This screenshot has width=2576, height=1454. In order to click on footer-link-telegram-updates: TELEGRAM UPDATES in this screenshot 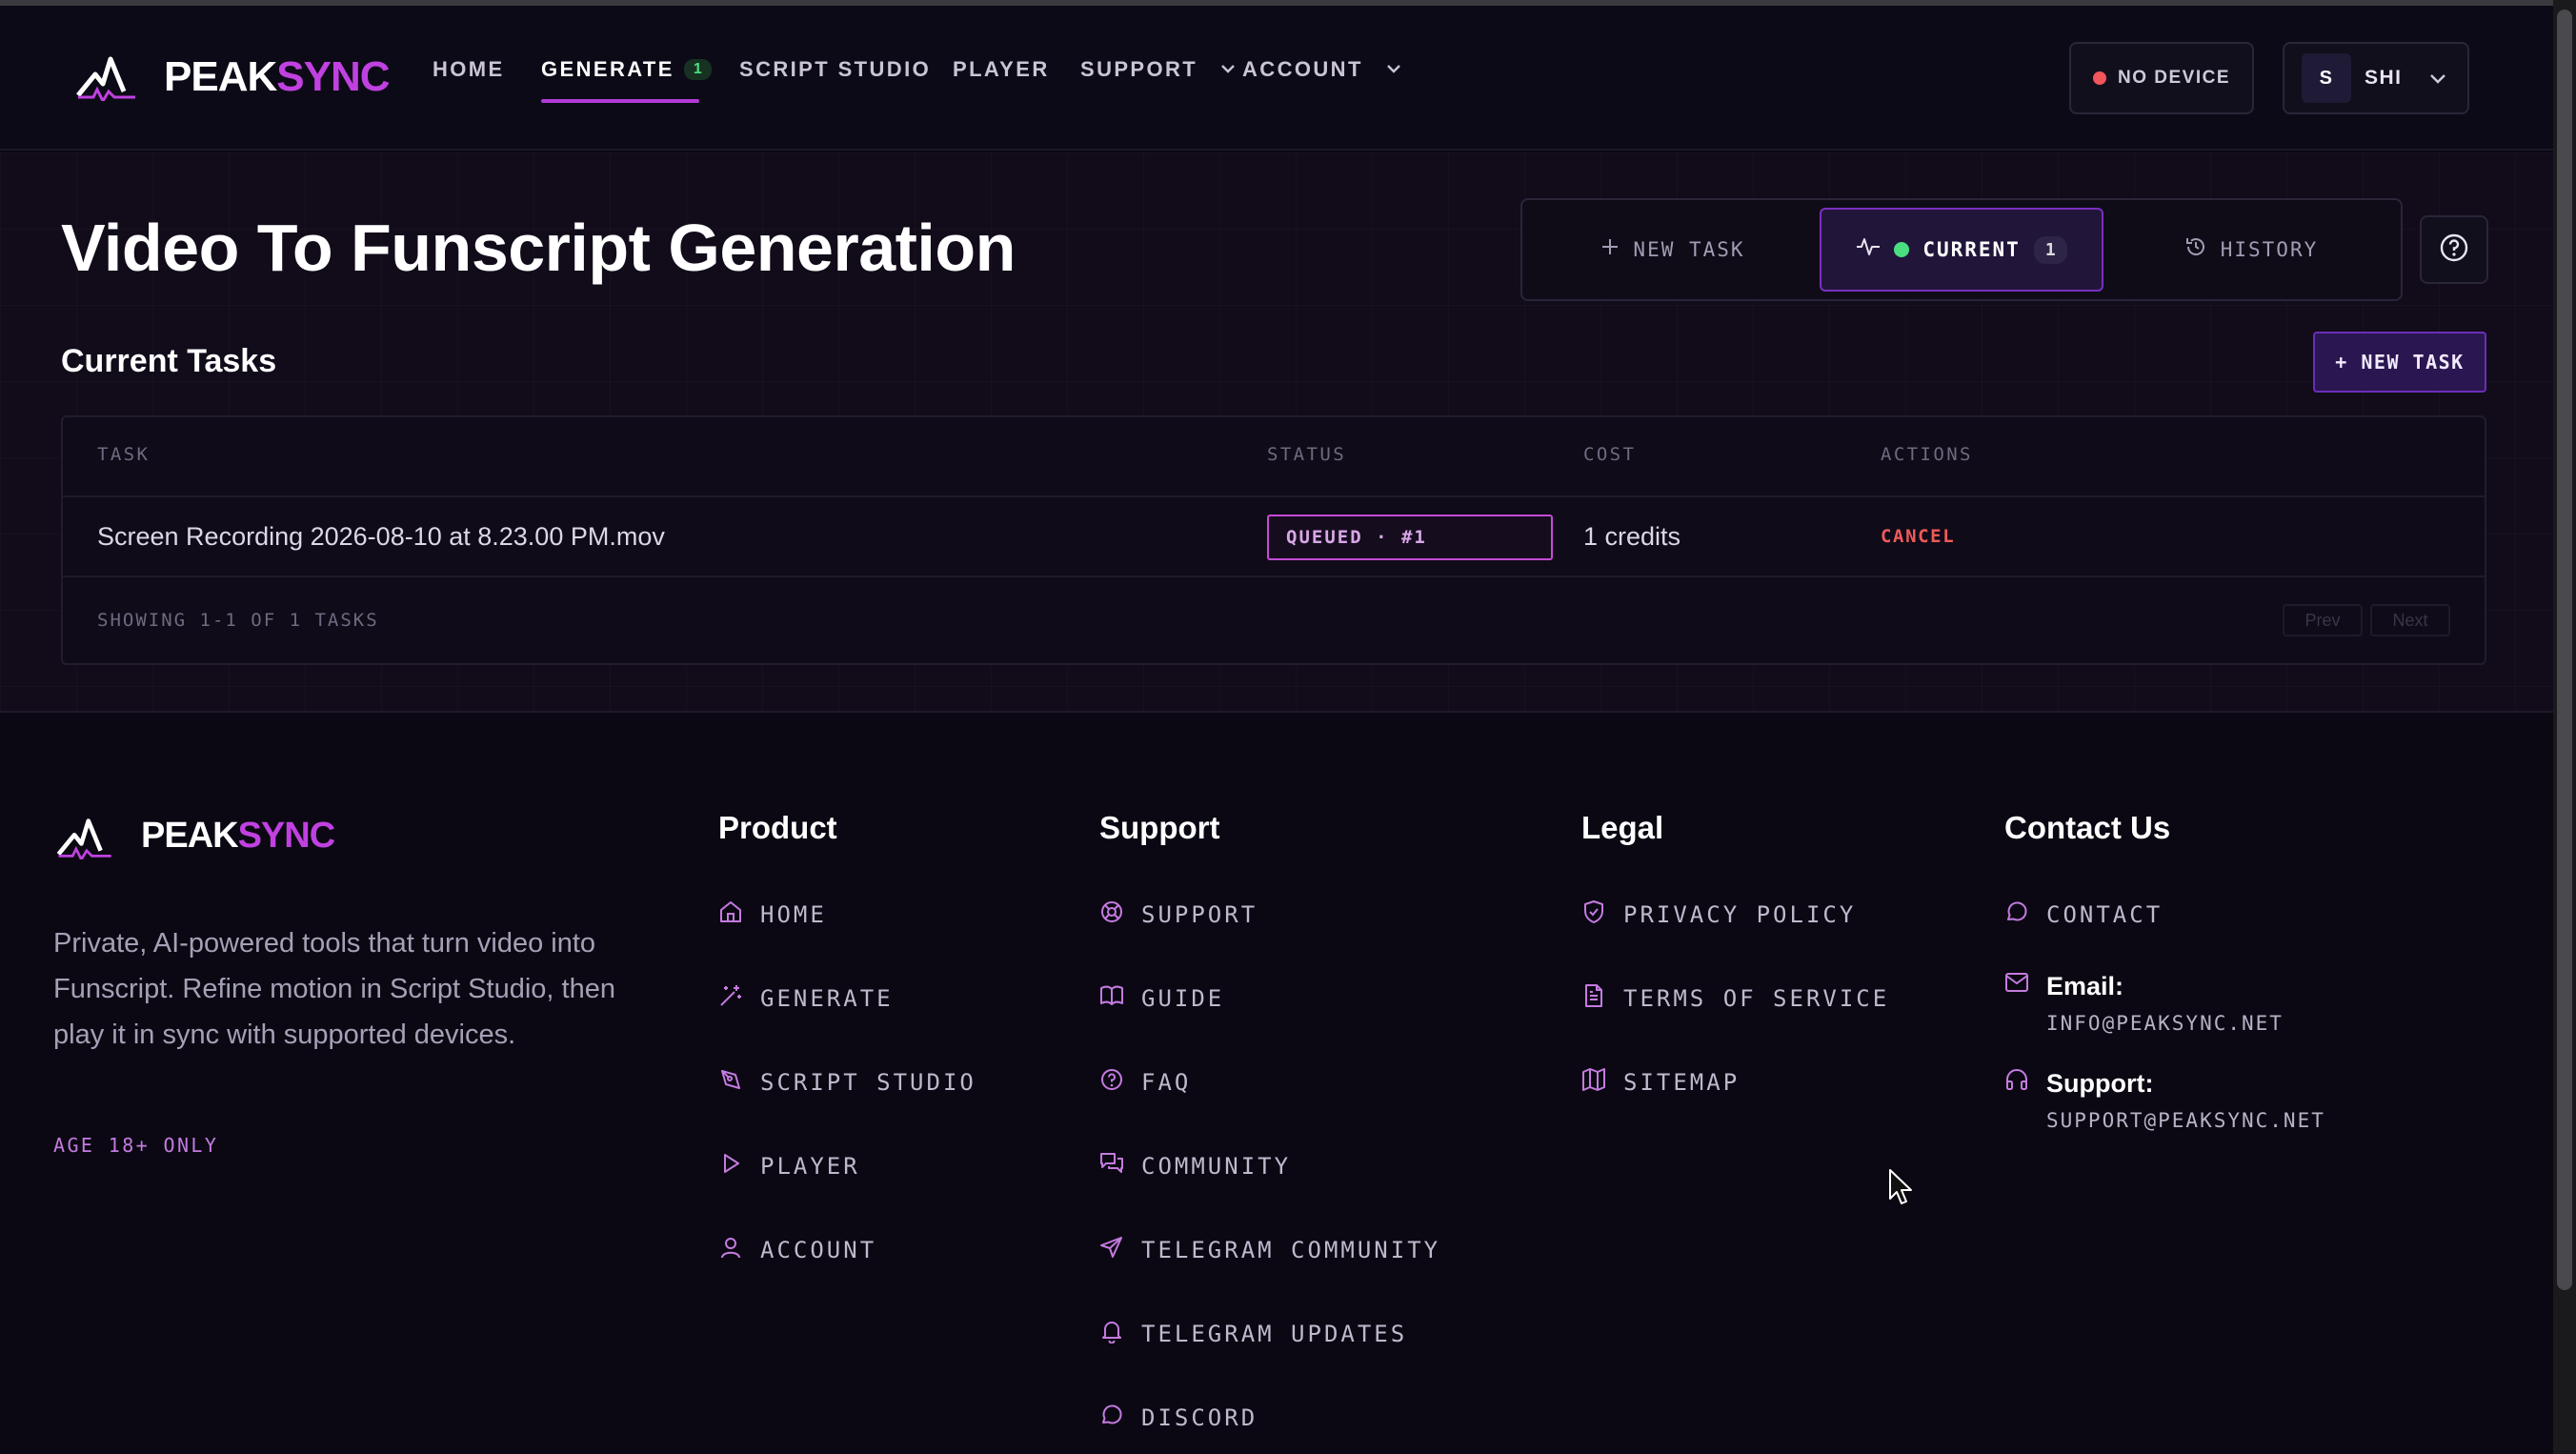, I will do `click(1253, 1334)`.